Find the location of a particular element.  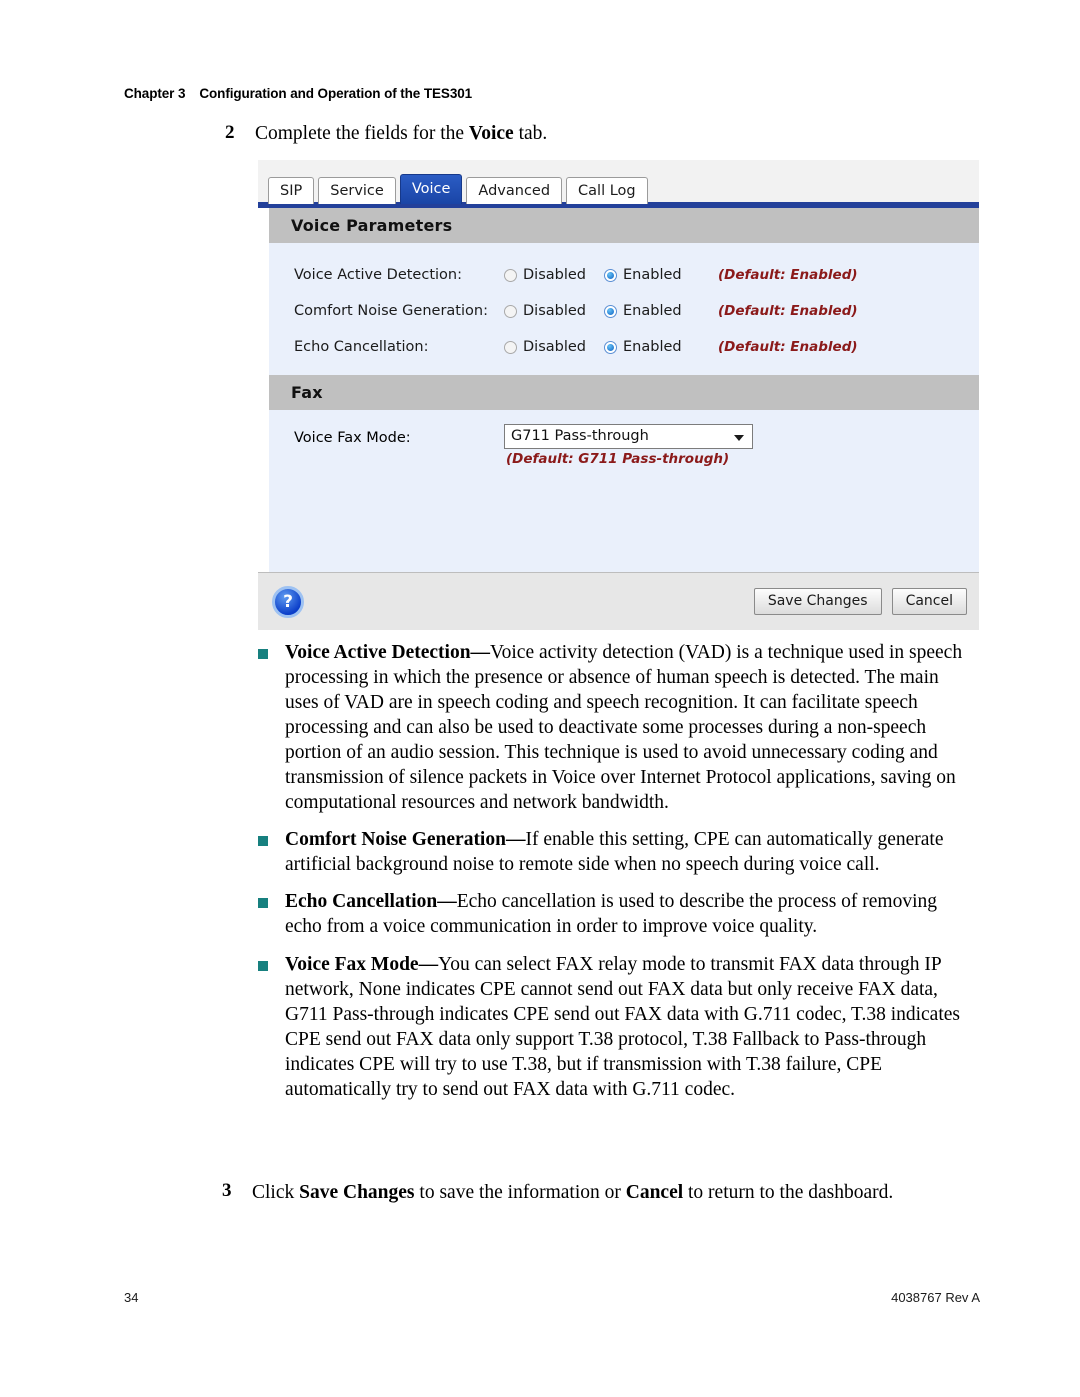

default-note-cng: (Default: Enabled) is located at coordinates (788, 311).